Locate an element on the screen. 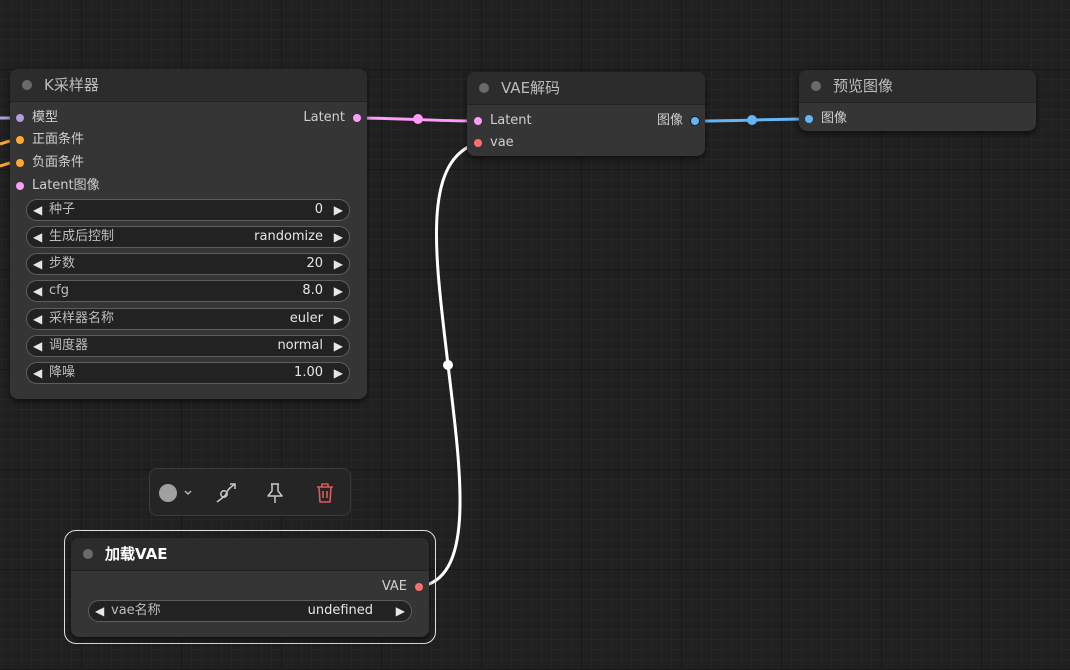 Image resolution: width=1070 pixels, height=670 pixels. preview-image-node: 预览图像 图像 is located at coordinates (917, 100).